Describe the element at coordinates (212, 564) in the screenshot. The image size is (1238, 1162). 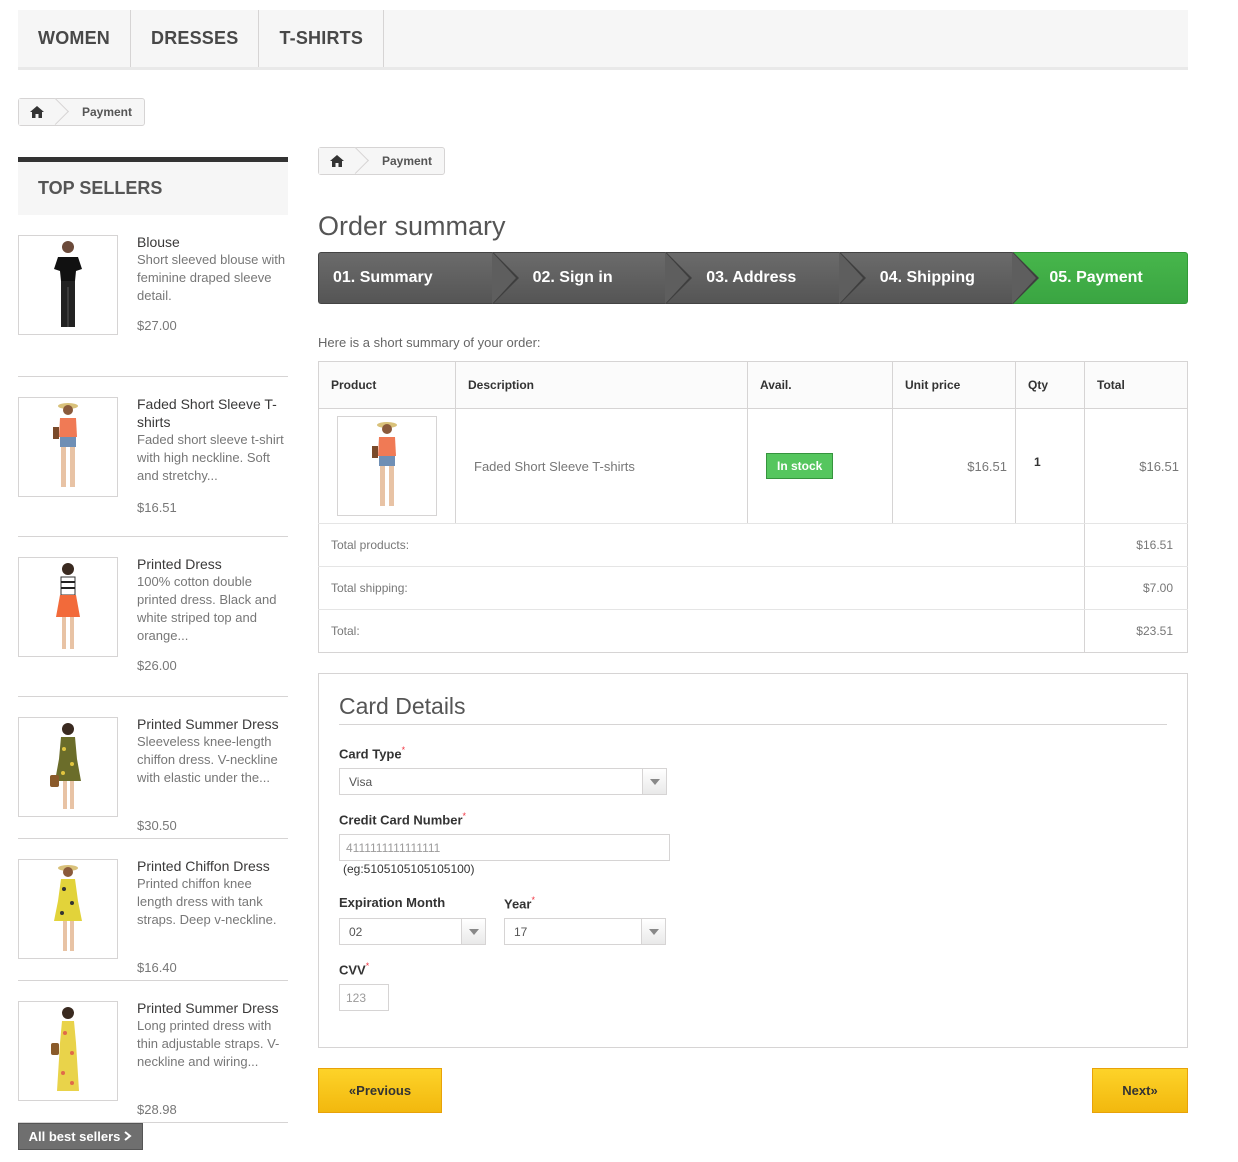
I see `seller-name: Printed Dress` at that location.